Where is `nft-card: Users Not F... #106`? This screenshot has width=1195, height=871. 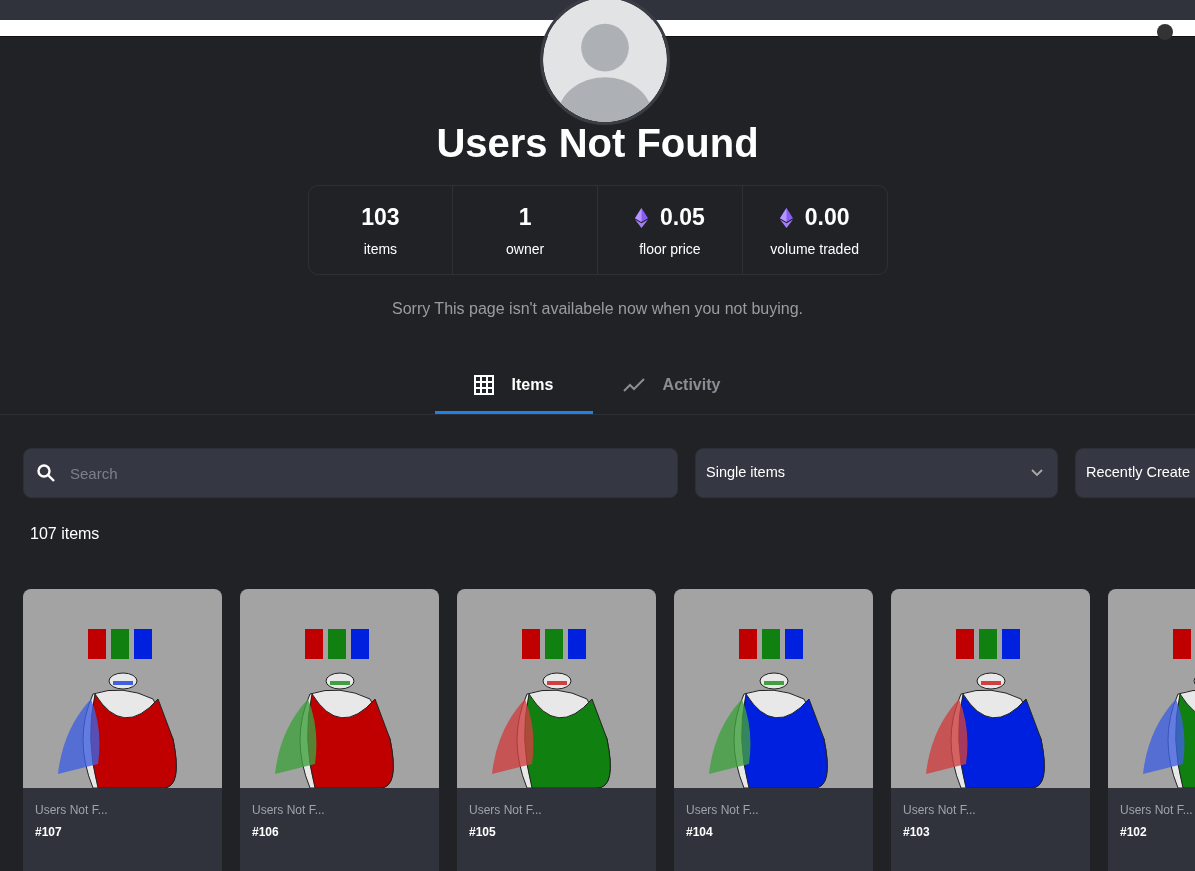
nft-card: Users Not F... #106 is located at coordinates (339, 730).